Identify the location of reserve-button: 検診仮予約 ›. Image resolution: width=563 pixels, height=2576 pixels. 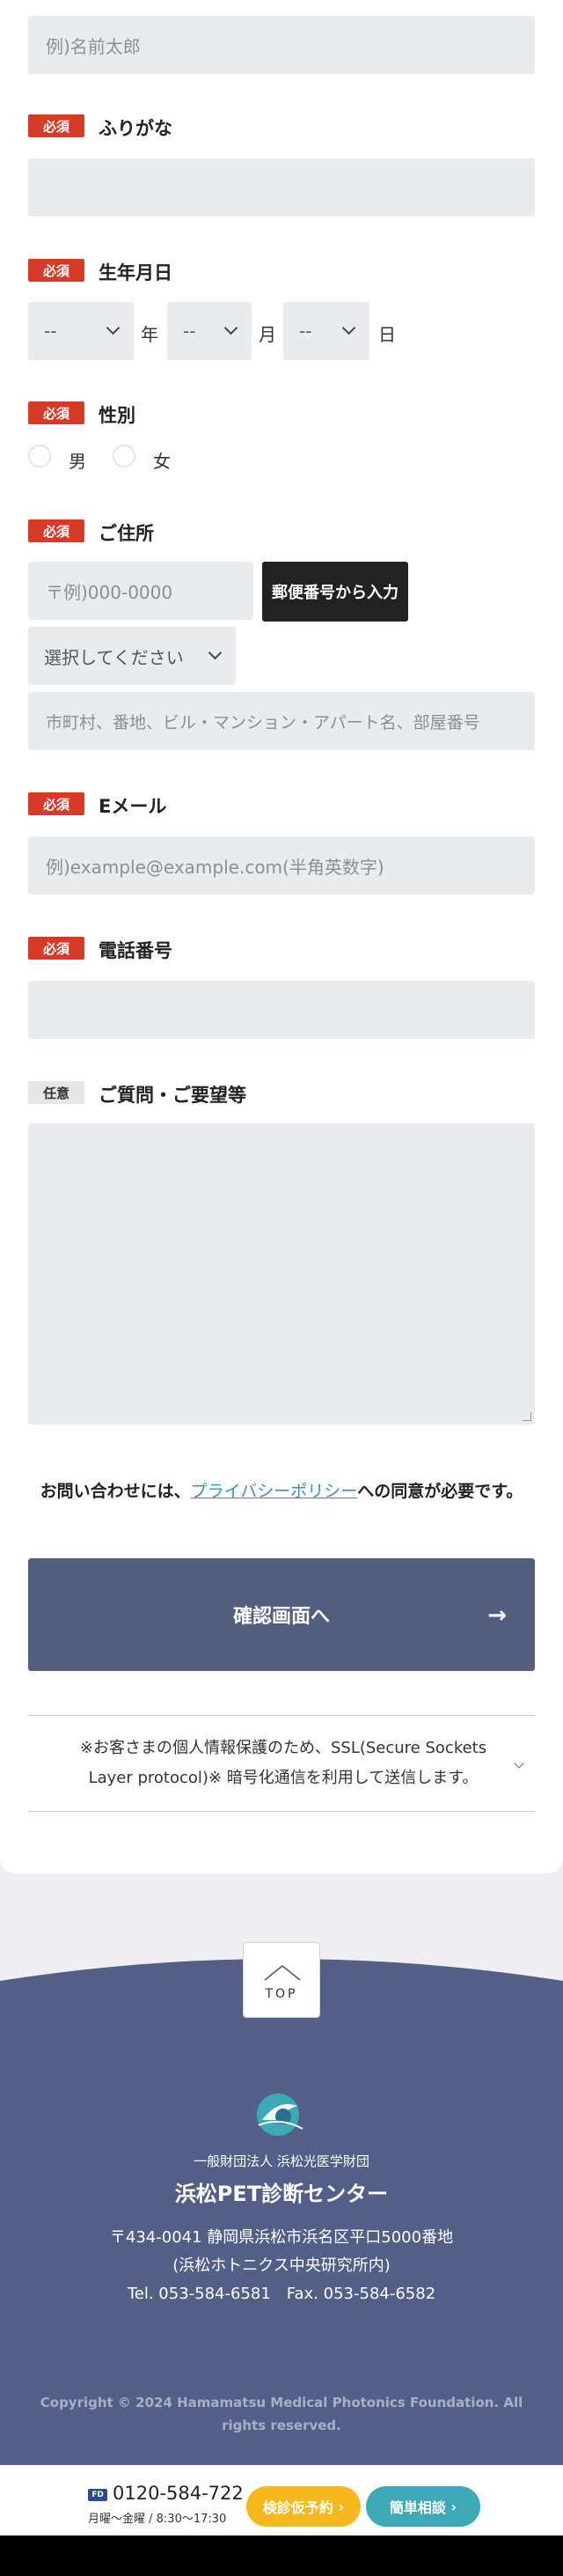
(303, 2507).